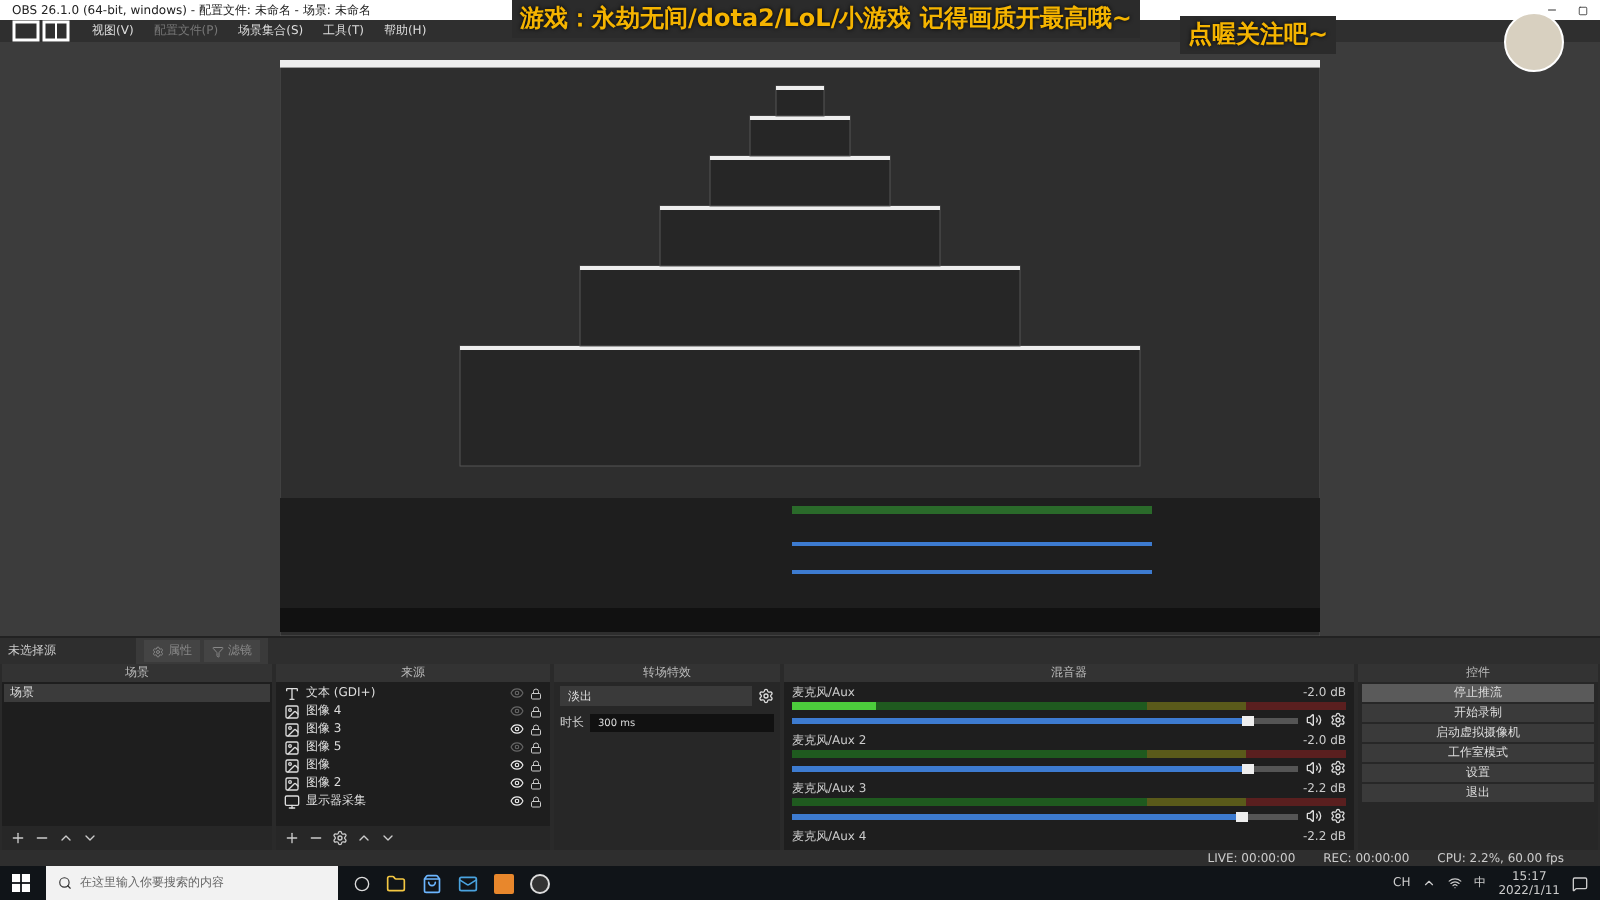 Image resolution: width=1600 pixels, height=900 pixels. What do you see at coordinates (540, 883) in the screenshot?
I see `record-icon` at bounding box center [540, 883].